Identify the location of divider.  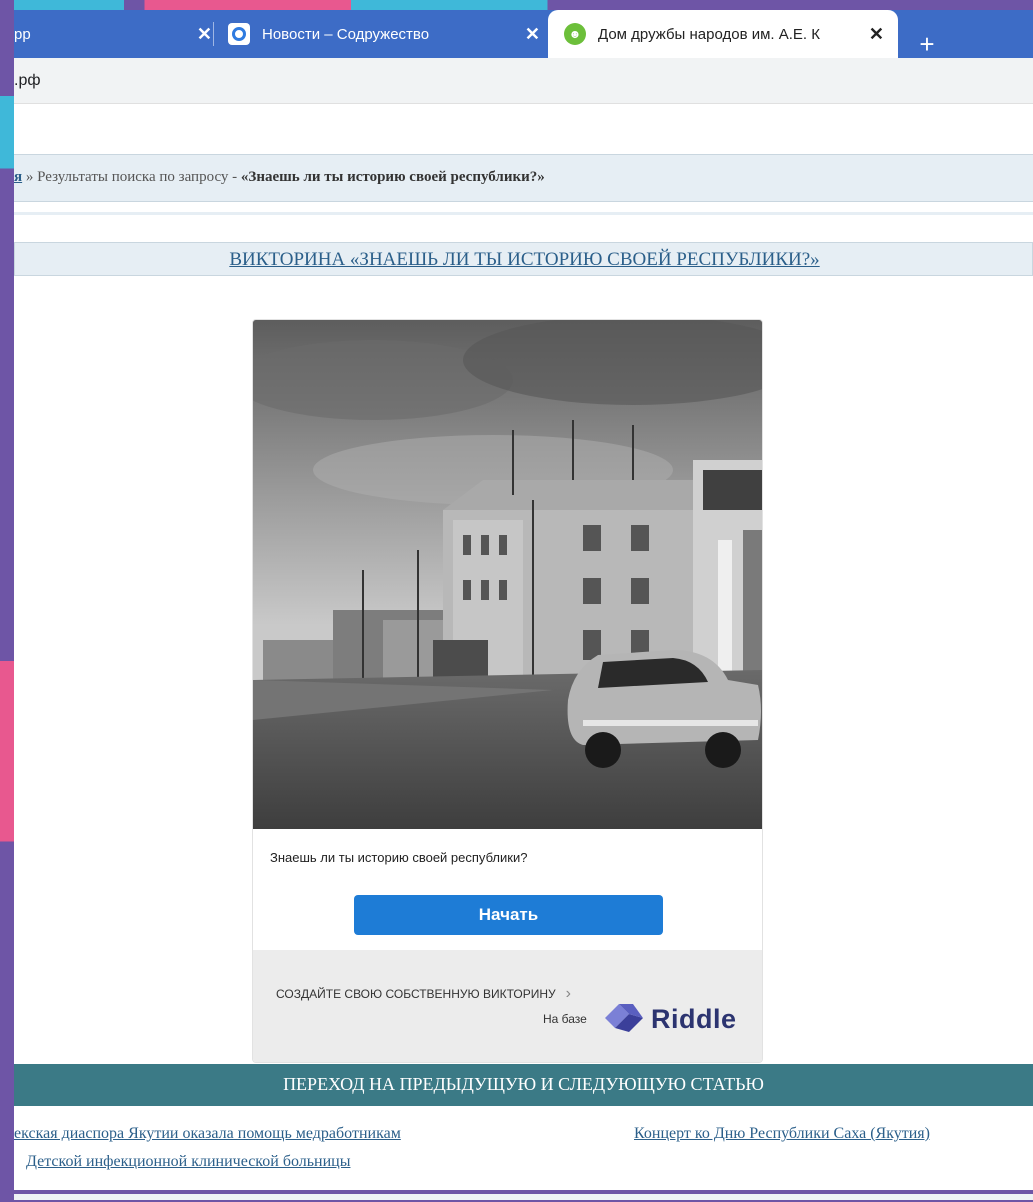
(523, 213).